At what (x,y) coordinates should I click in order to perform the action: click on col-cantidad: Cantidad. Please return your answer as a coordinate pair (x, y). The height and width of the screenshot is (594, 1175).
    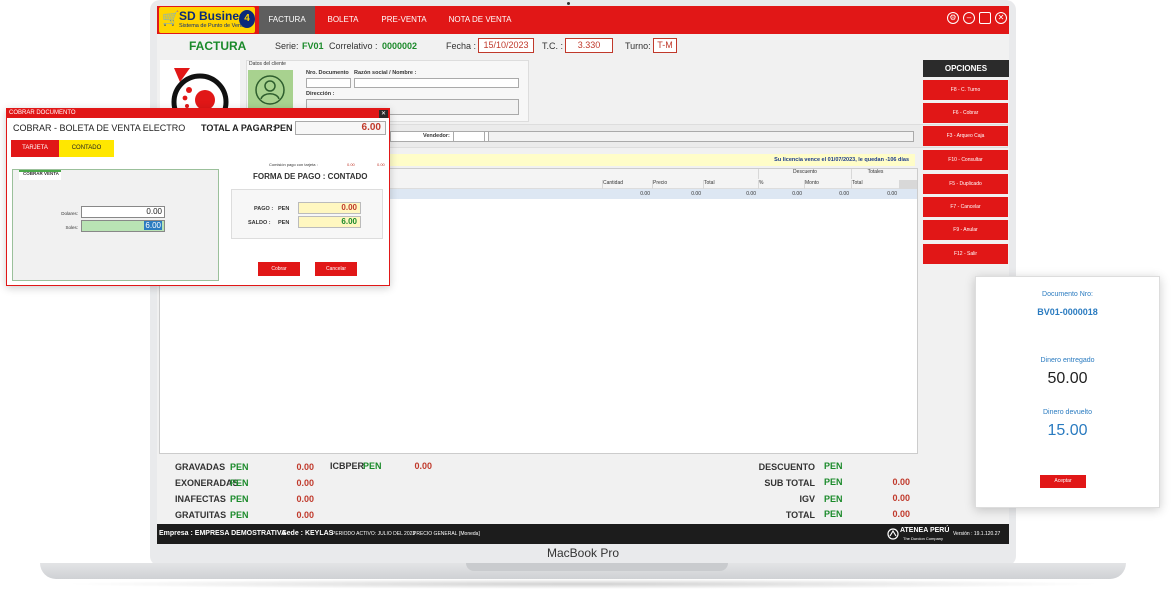
    Looking at the image, I should click on (627, 184).